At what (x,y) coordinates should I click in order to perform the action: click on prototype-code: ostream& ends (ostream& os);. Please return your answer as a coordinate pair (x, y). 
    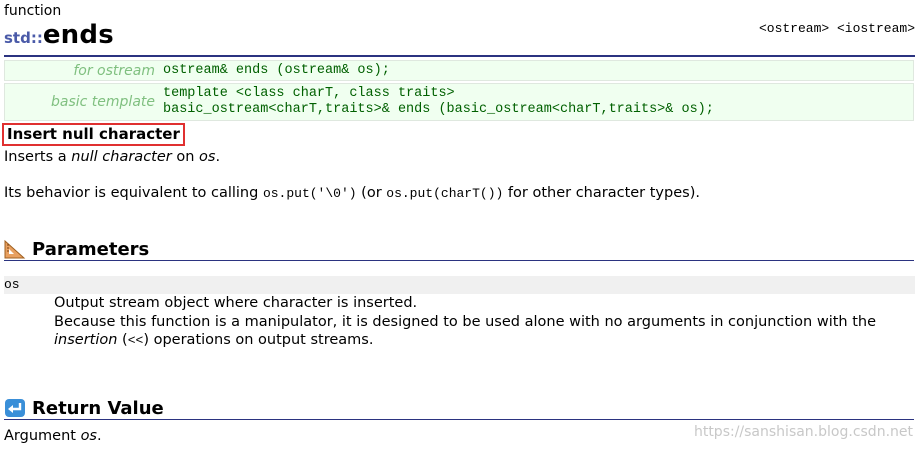
    Looking at the image, I should click on (276, 70).